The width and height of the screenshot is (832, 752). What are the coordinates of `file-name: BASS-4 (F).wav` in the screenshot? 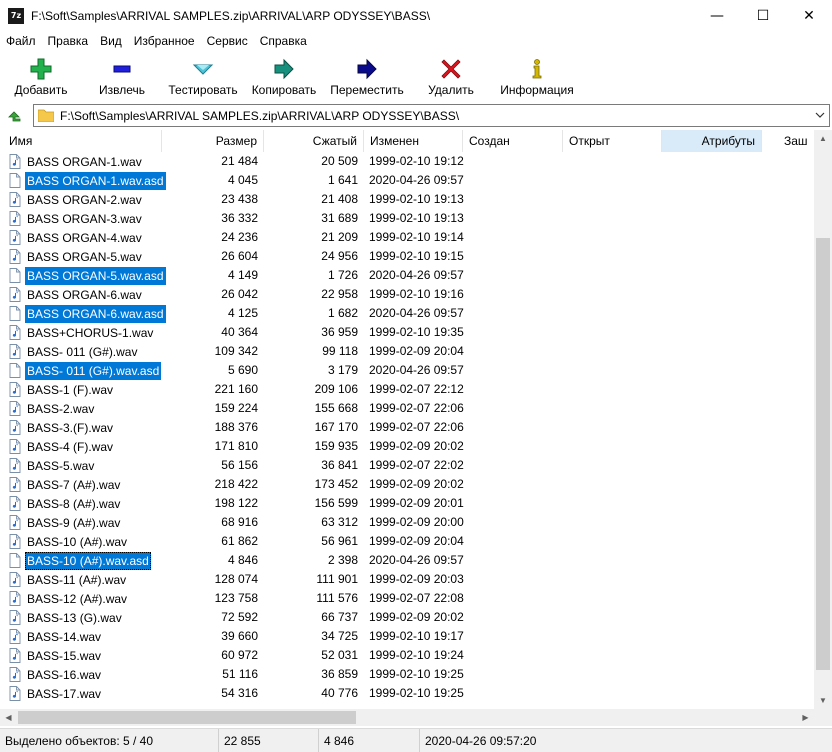 It's located at (70, 446).